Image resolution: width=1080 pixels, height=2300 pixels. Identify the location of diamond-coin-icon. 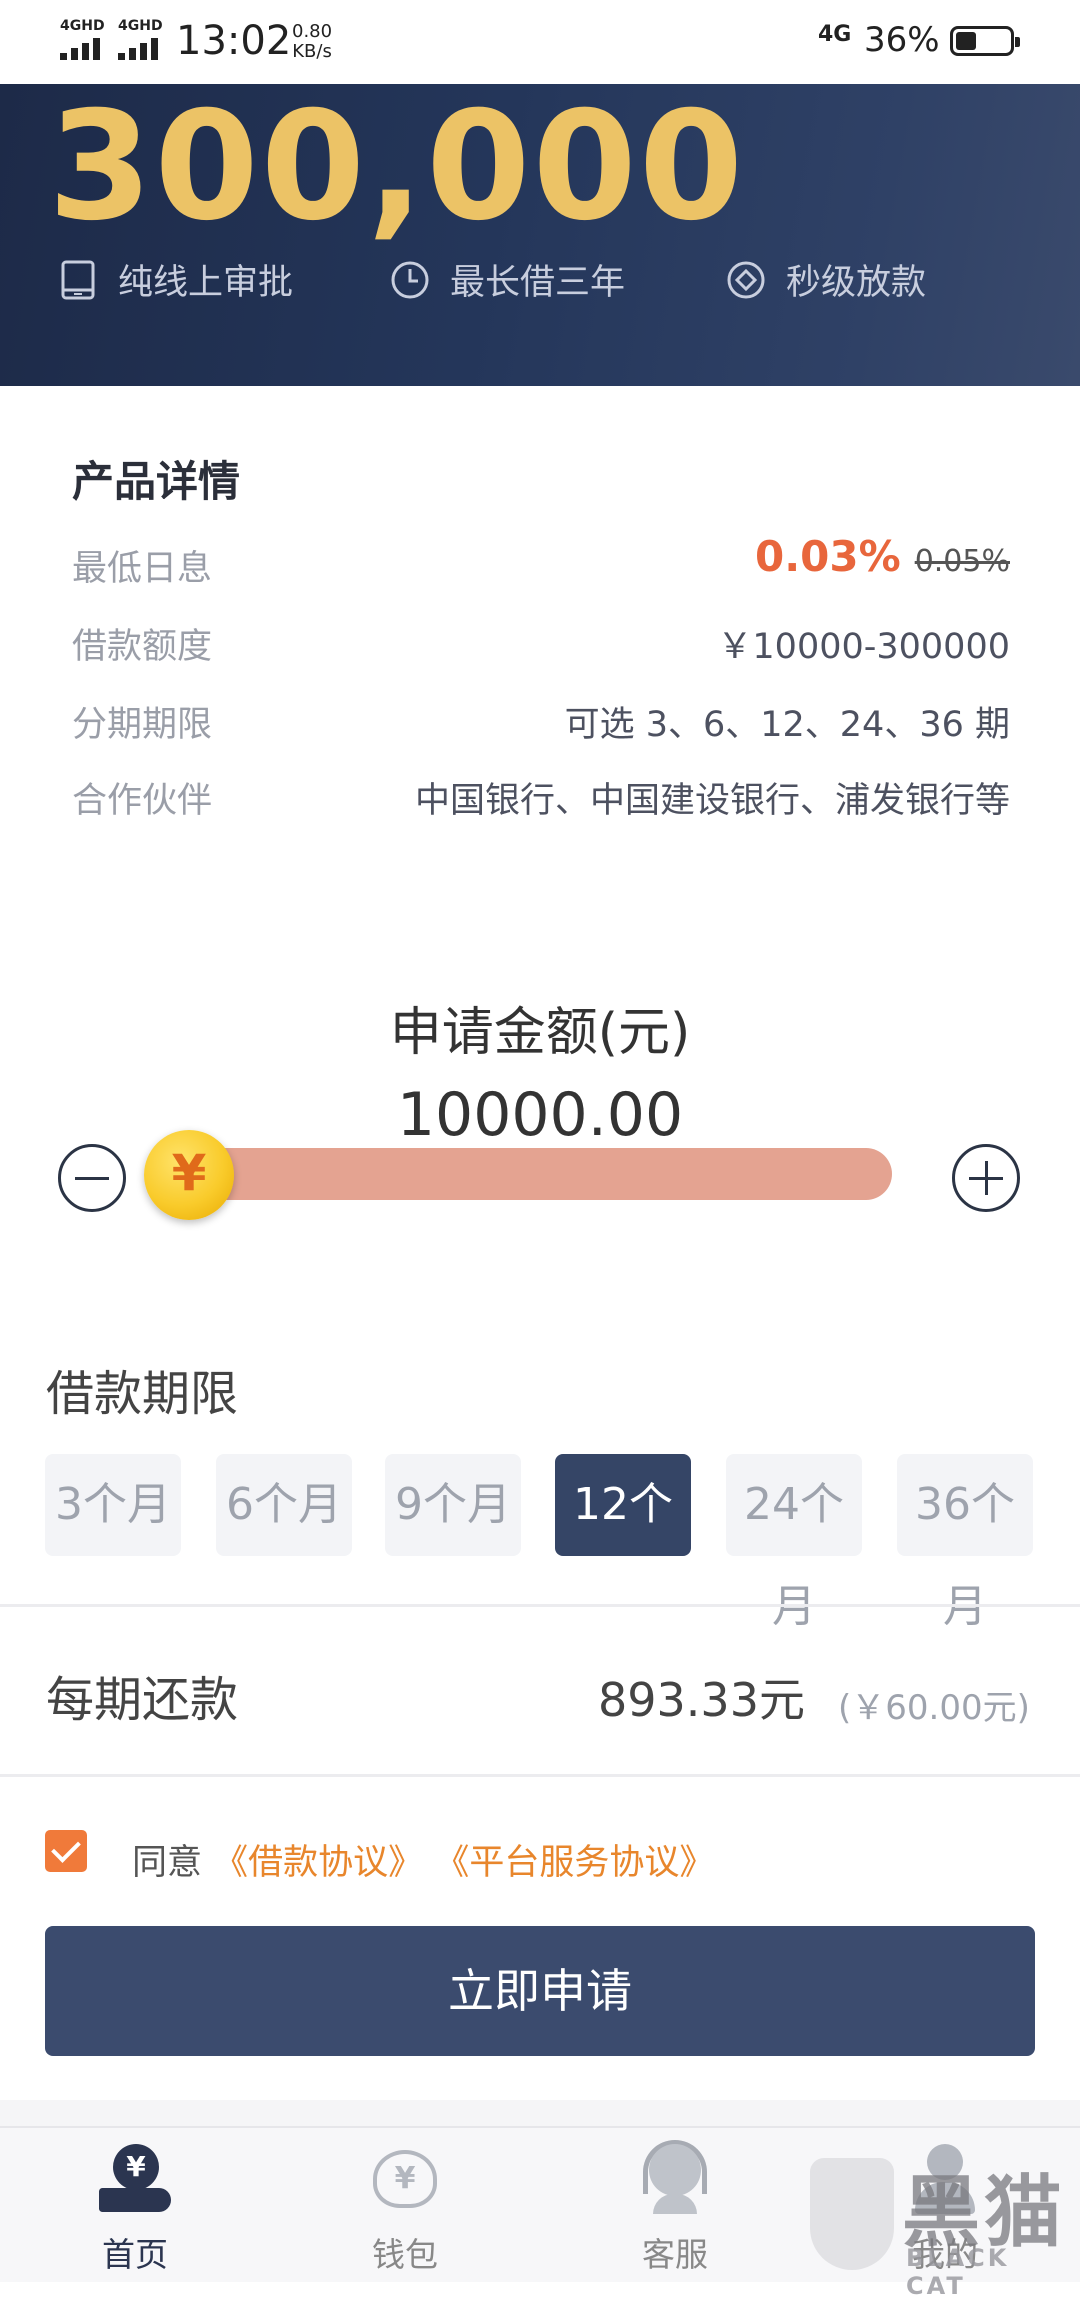
(746, 280).